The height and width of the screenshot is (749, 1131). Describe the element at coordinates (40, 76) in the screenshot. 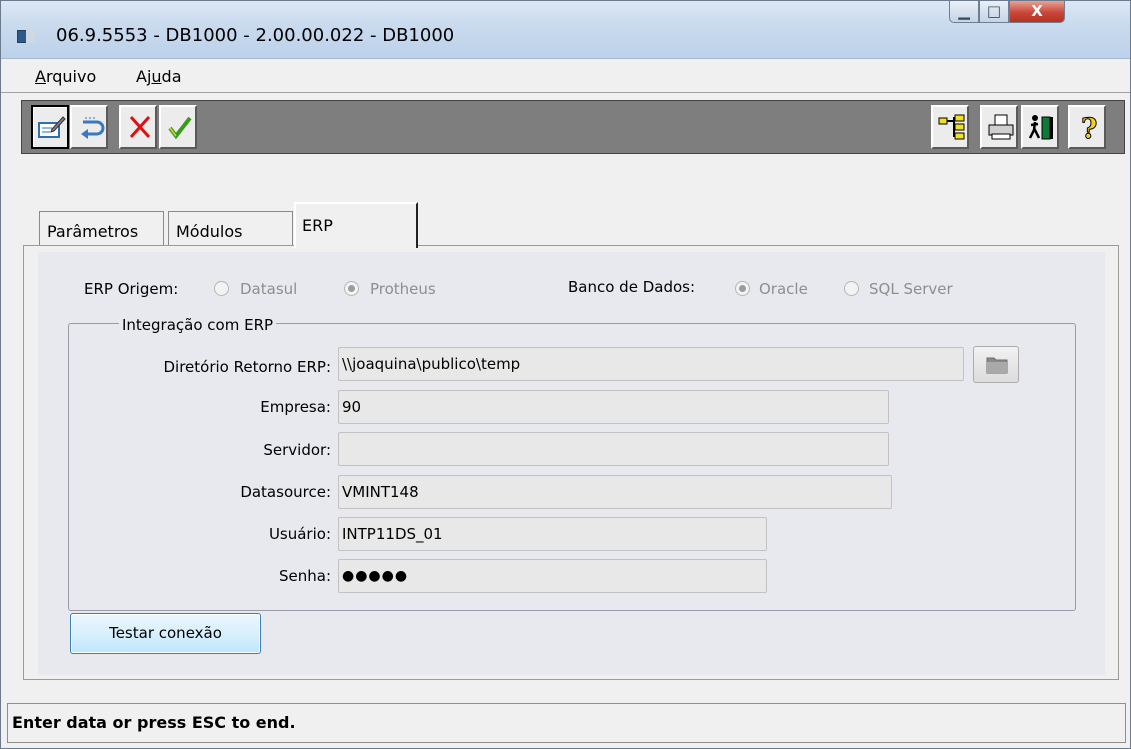

I see `menu-arquivo-accel: A` at that location.